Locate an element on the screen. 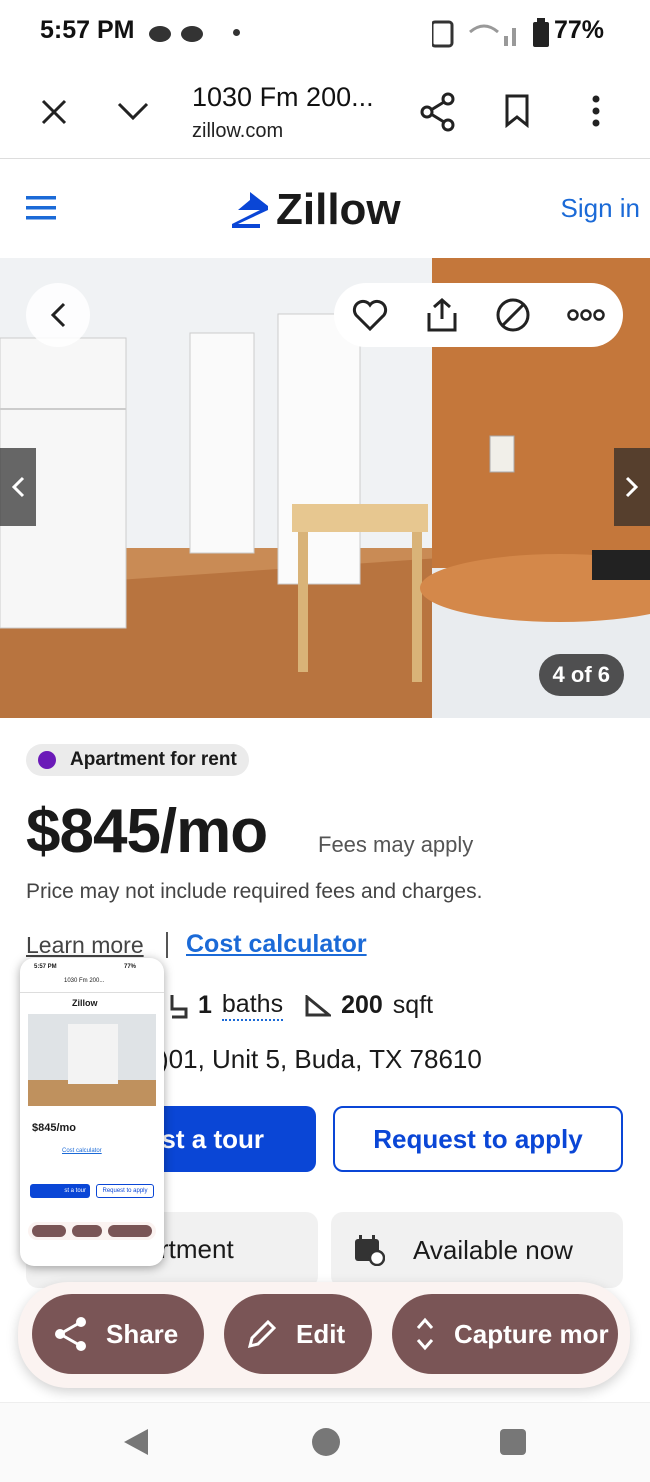  capture-more-button: Capture mor is located at coordinates (505, 1334).